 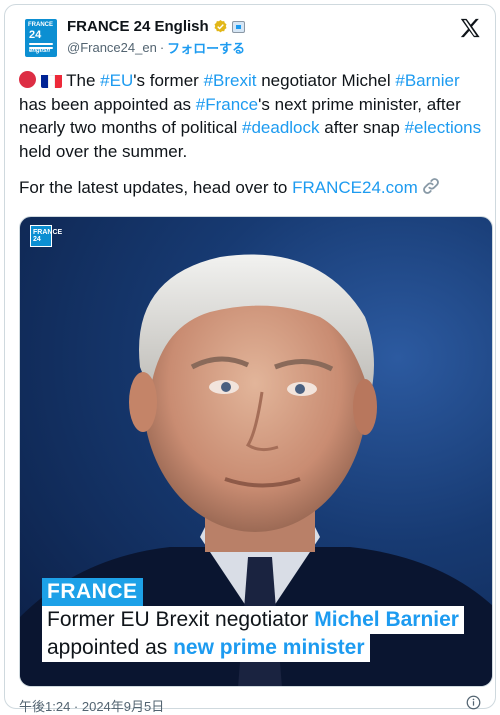 What do you see at coordinates (40, 51) in the screenshot?
I see `avatar-text-line3: english` at bounding box center [40, 51].